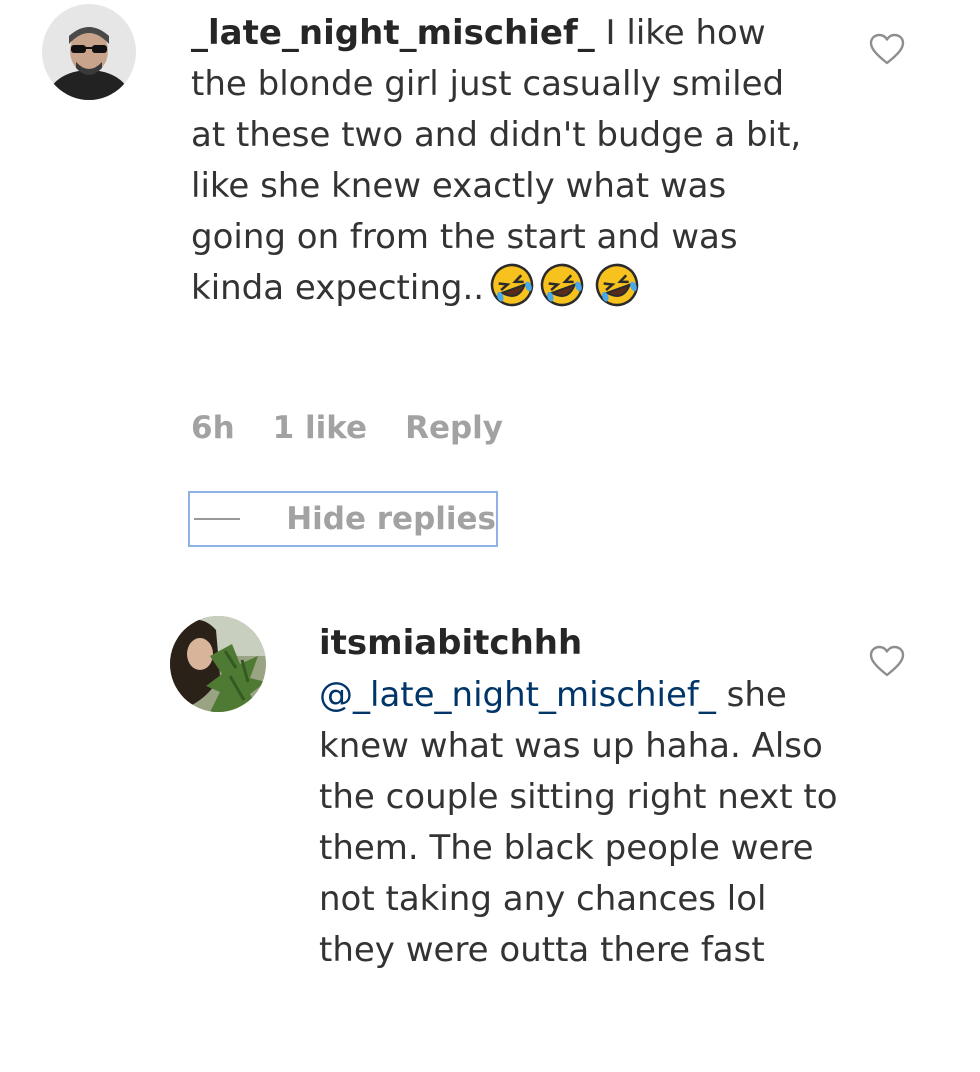 The image size is (980, 1072). I want to click on hide-replies-button: Hide replies, so click(343, 519).